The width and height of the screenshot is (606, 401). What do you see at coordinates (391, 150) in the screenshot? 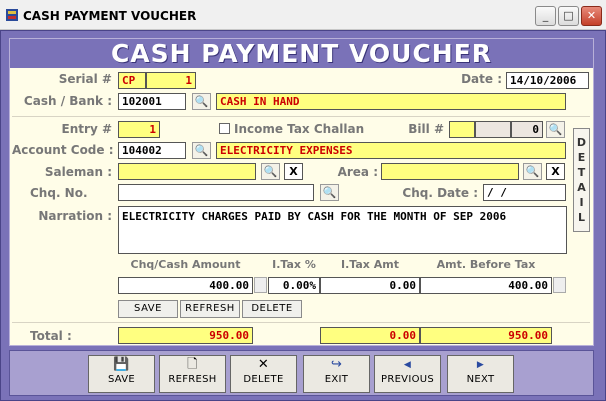
I see `account-name-field: ELECTRICITY EXPENSES` at bounding box center [391, 150].